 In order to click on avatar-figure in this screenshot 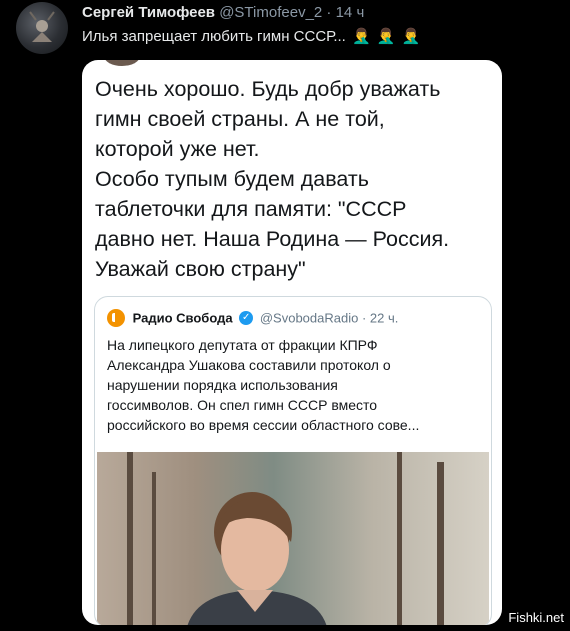, I will do `click(42, 26)`.